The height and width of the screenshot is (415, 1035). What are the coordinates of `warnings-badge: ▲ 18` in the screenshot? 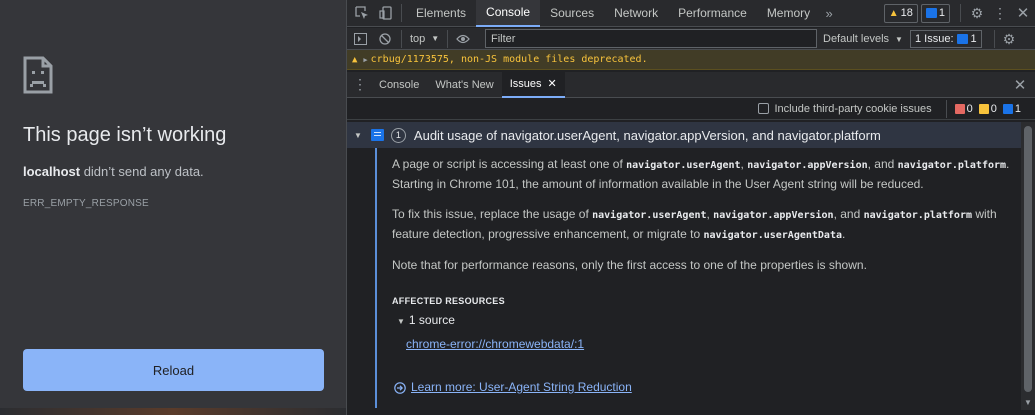 It's located at (900, 13).